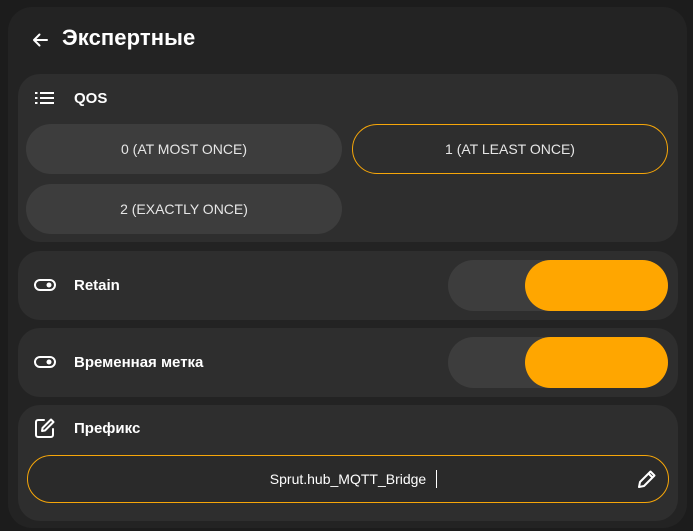  I want to click on qos-label: QOS, so click(91, 98).